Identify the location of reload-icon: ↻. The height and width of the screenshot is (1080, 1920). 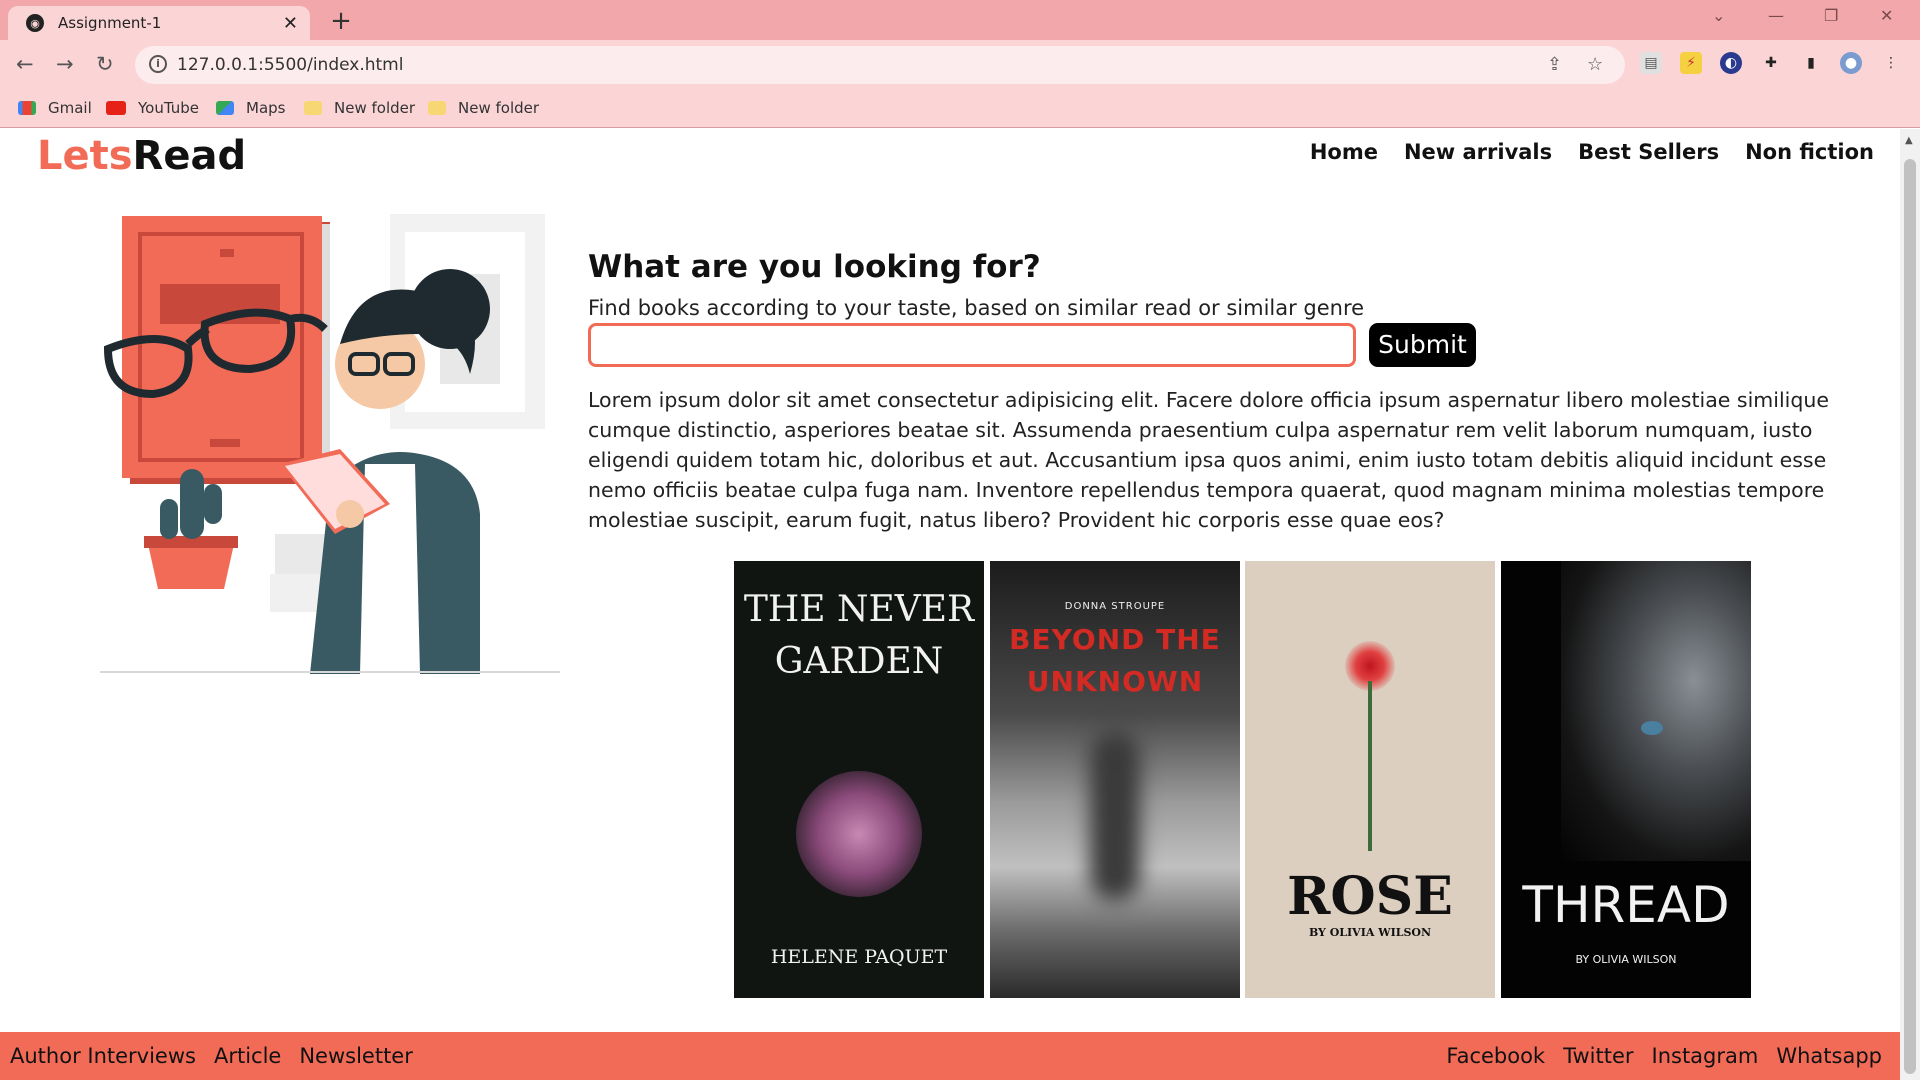
(105, 64).